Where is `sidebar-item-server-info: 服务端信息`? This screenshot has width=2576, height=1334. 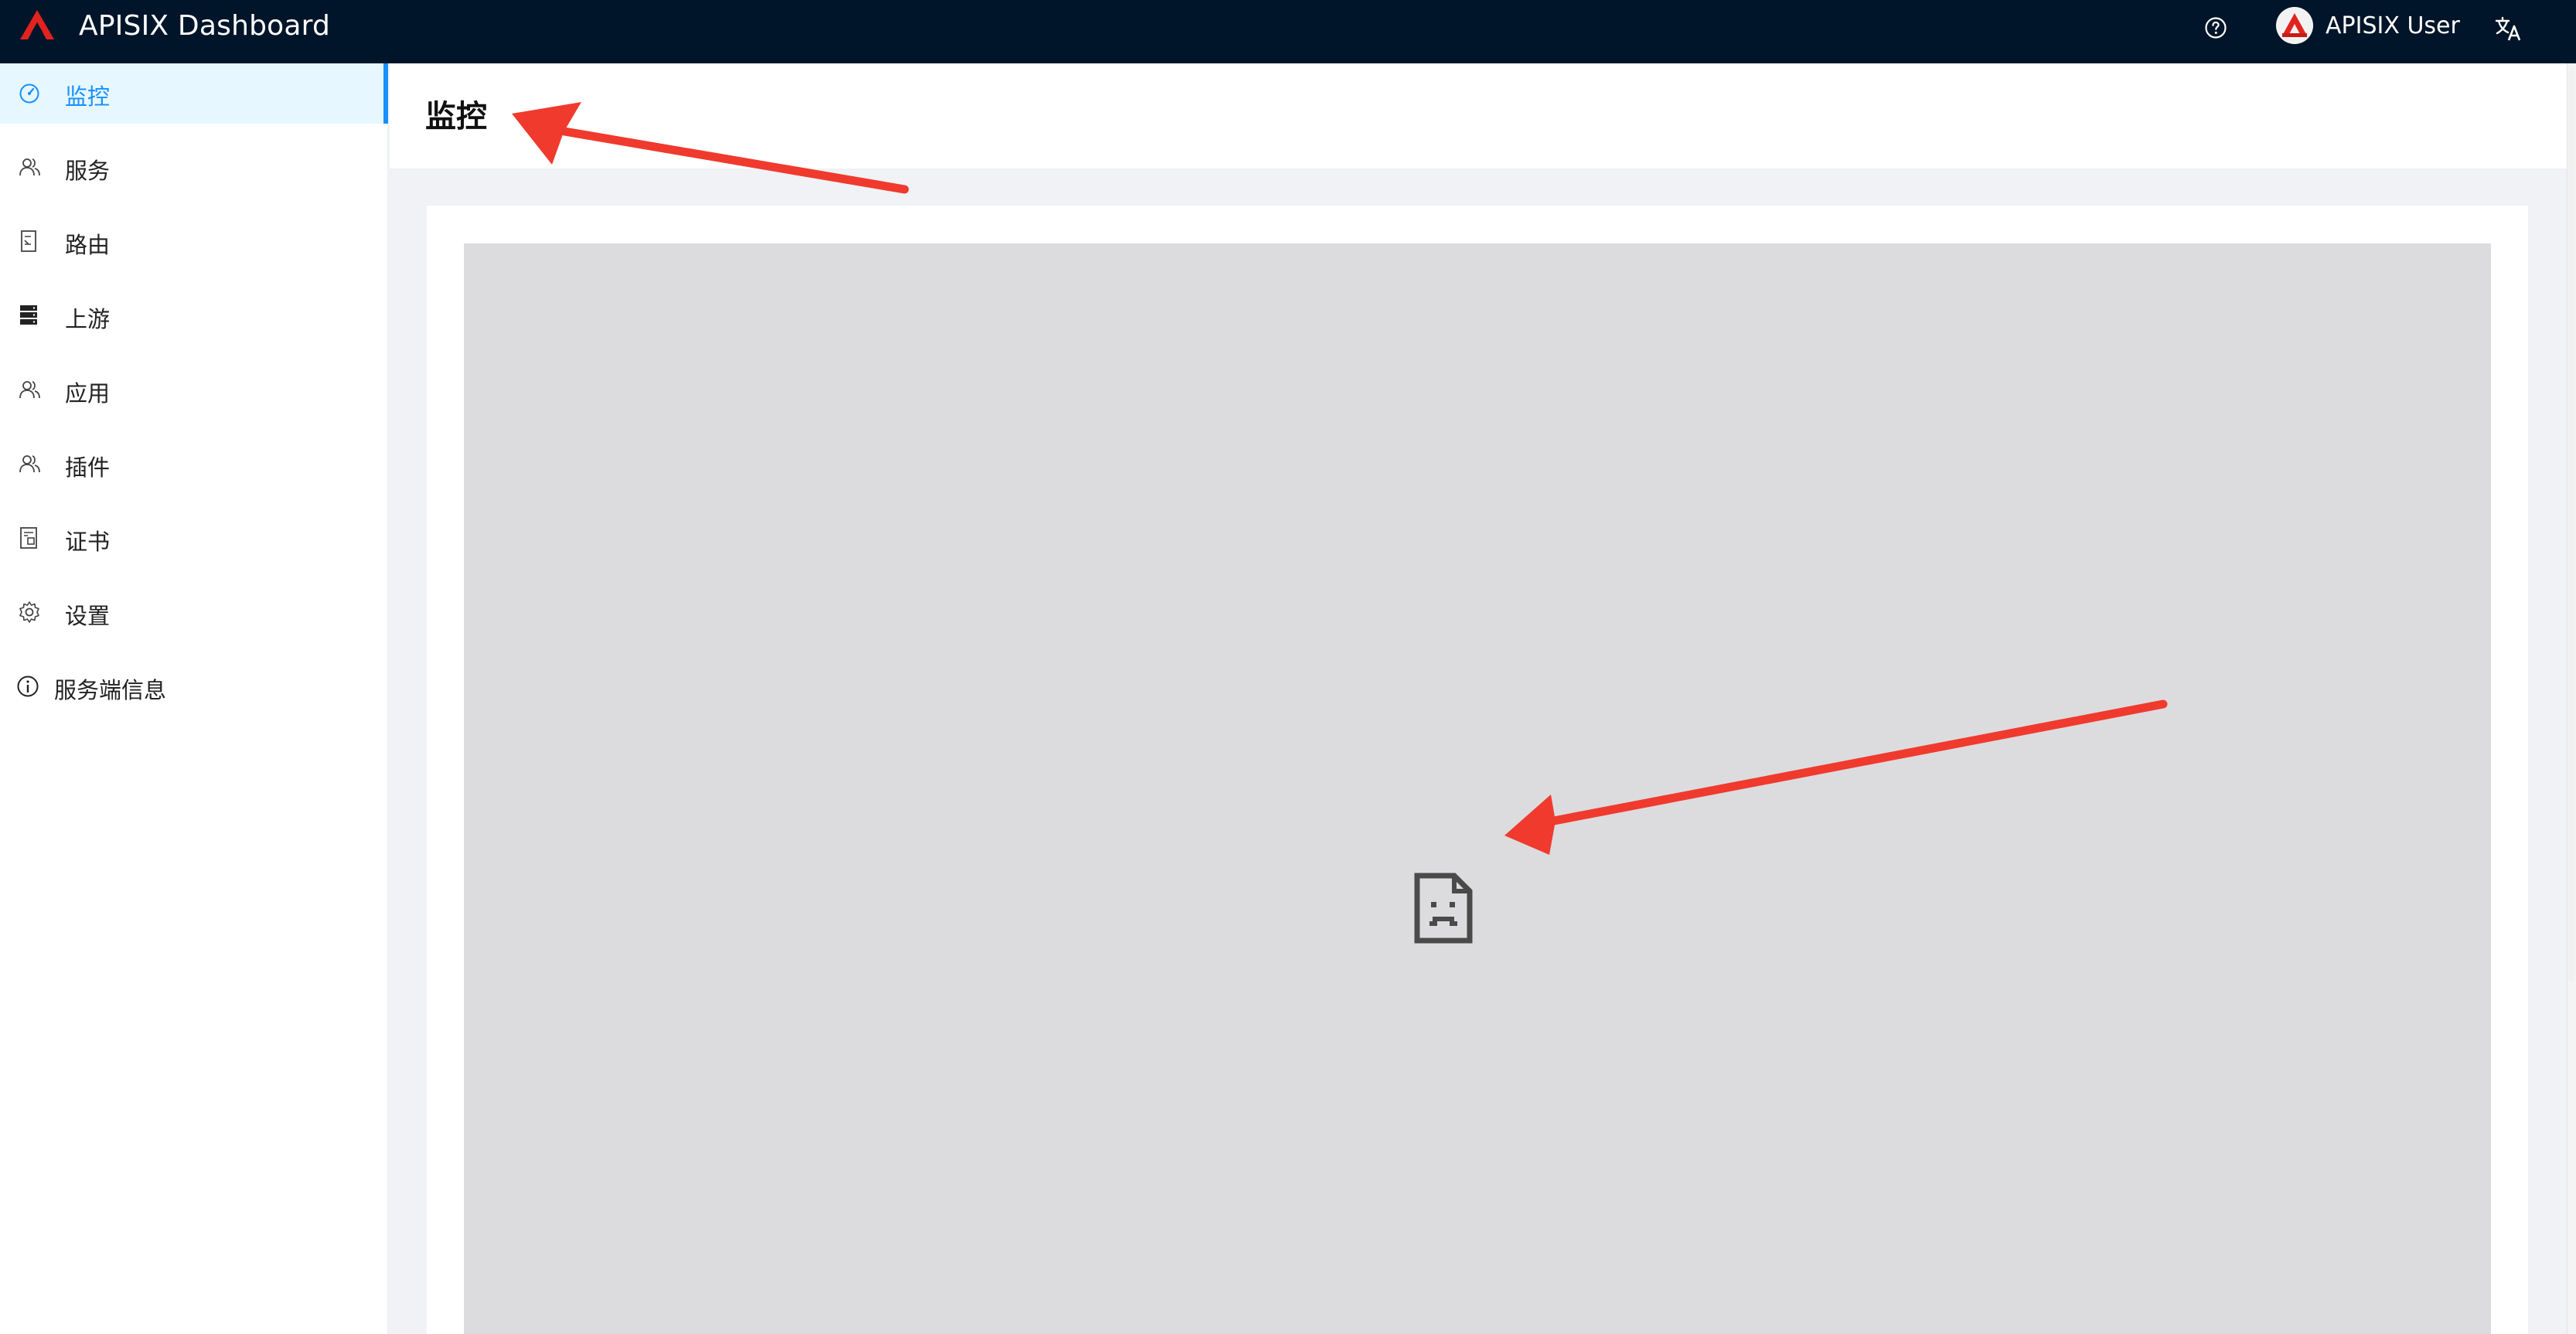
sidebar-item-server-info: 服务端信息 is located at coordinates (194, 687).